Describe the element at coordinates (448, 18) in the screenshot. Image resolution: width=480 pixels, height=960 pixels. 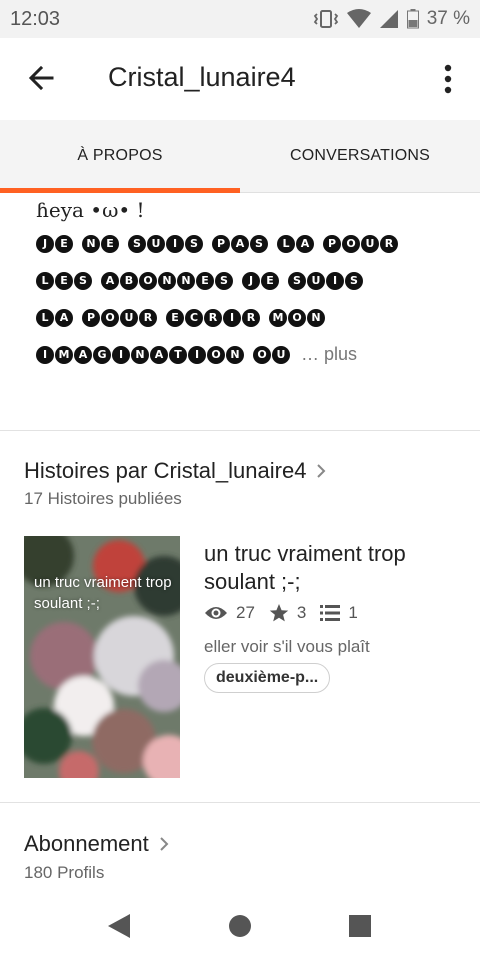
I see `battery-percent: 37 %` at that location.